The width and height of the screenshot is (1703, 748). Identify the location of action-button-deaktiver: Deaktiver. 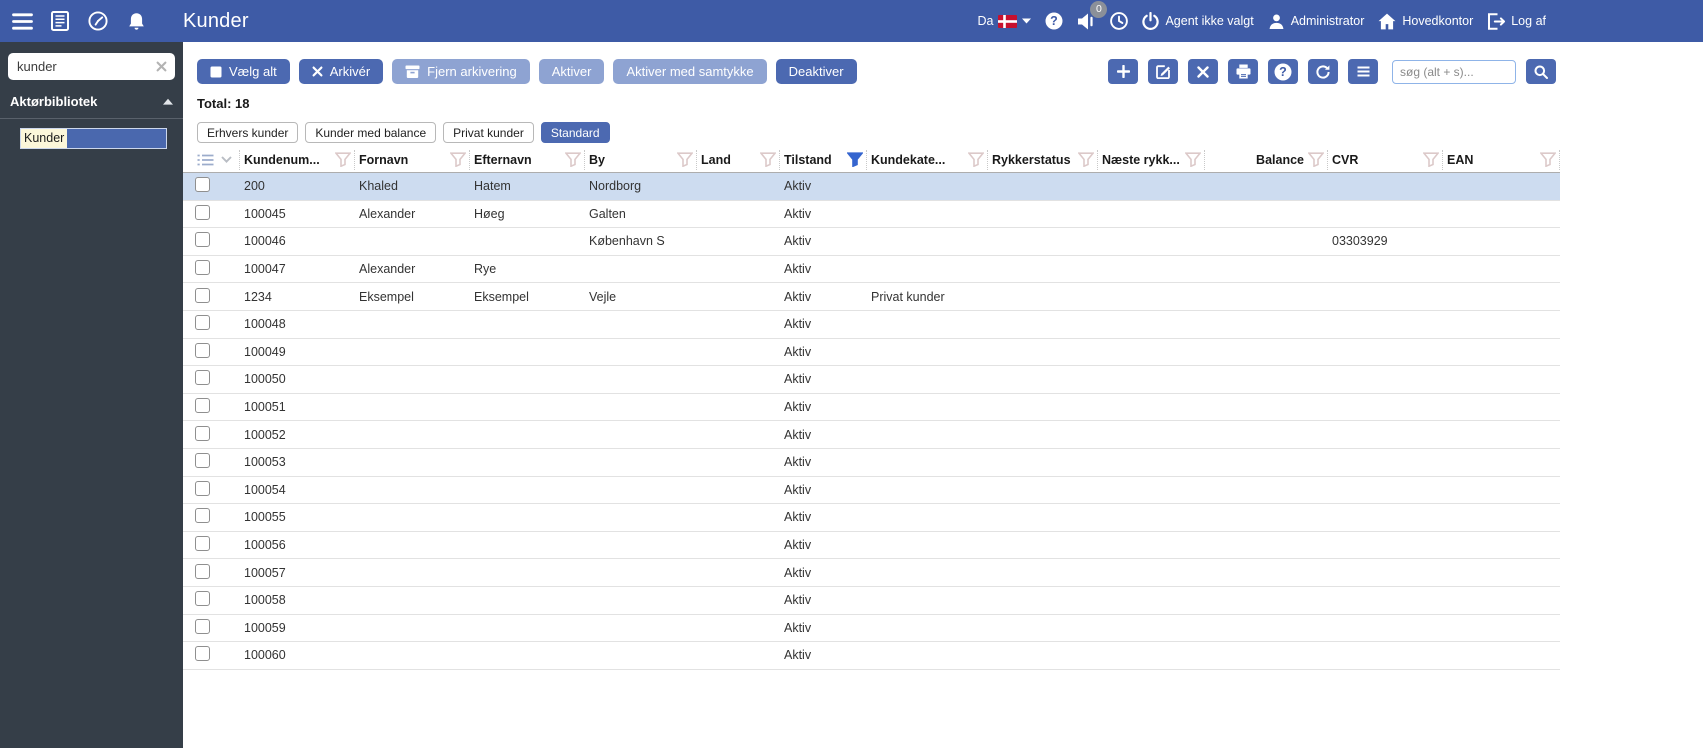
(816, 71).